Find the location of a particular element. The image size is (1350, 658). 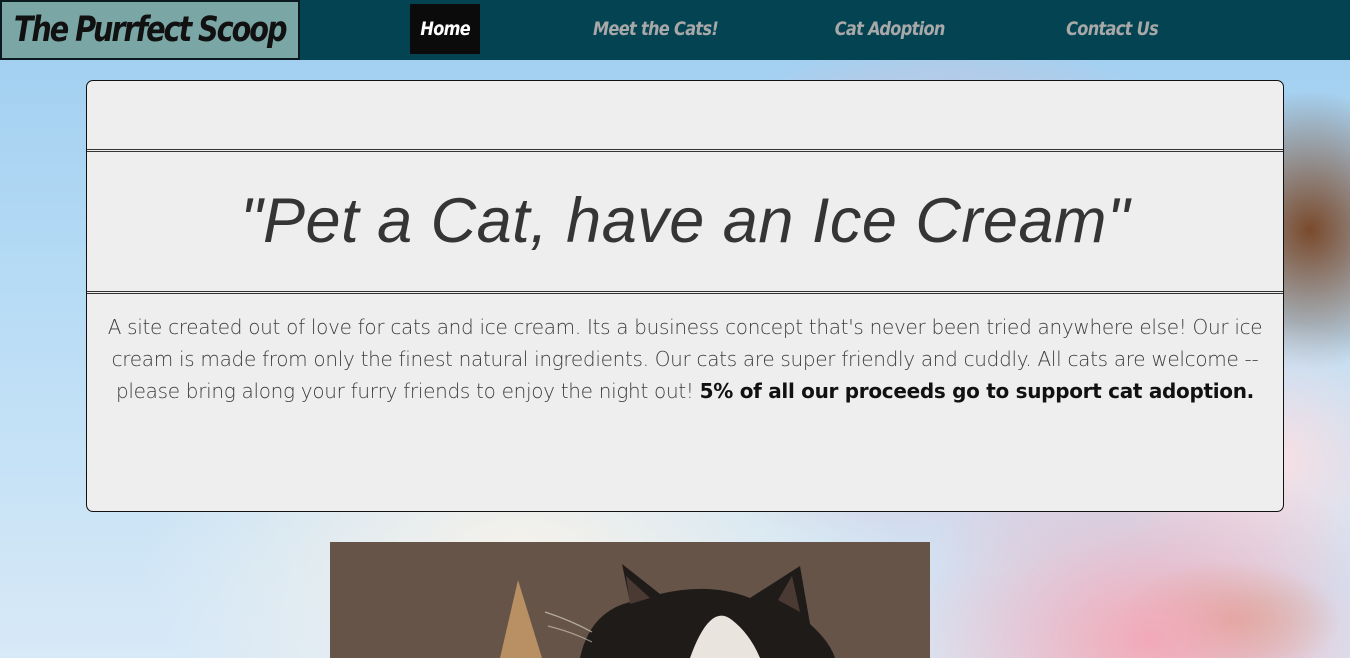

site-logo-text: The Purrfect Scoop is located at coordinates (151, 30).